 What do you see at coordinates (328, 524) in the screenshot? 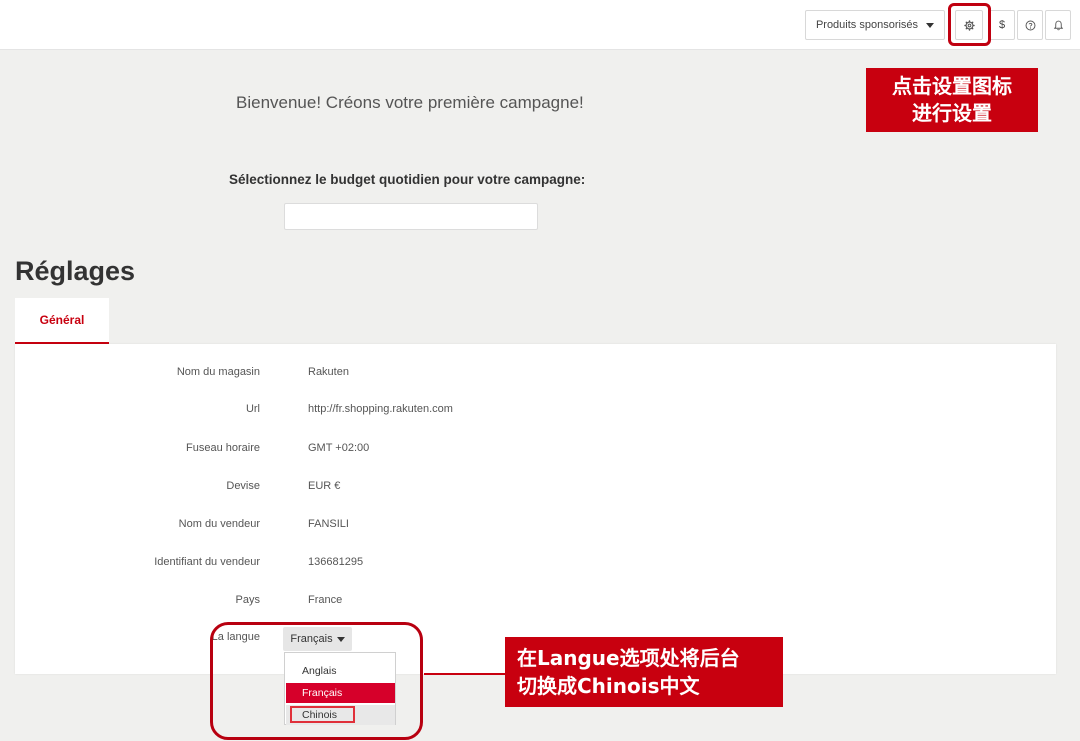
I see `seller-name-value: FANSILI` at bounding box center [328, 524].